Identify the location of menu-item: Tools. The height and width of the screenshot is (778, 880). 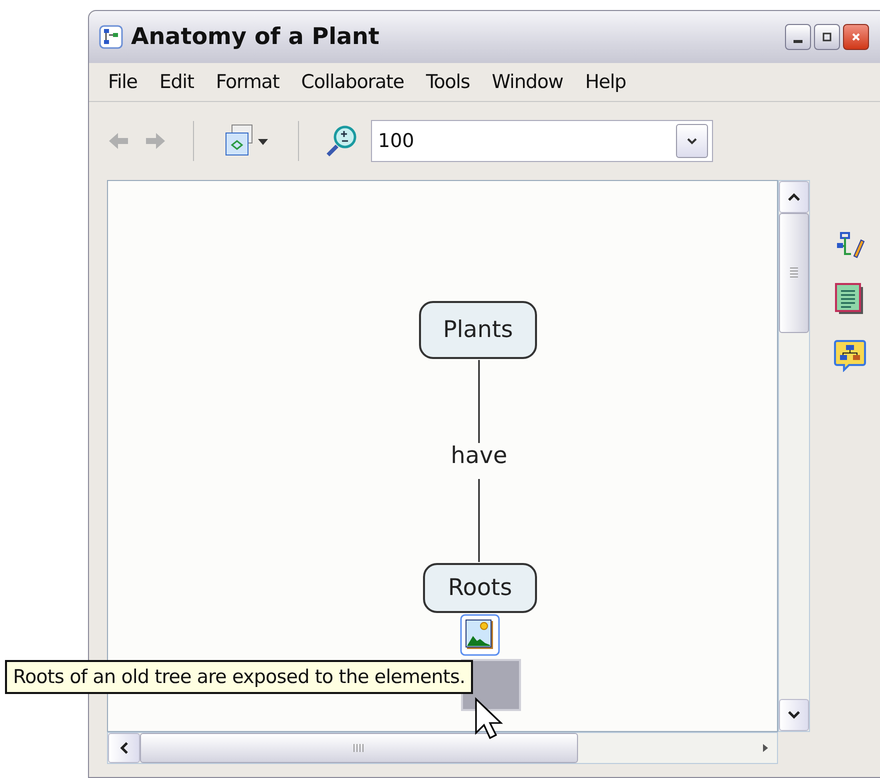
(447, 82).